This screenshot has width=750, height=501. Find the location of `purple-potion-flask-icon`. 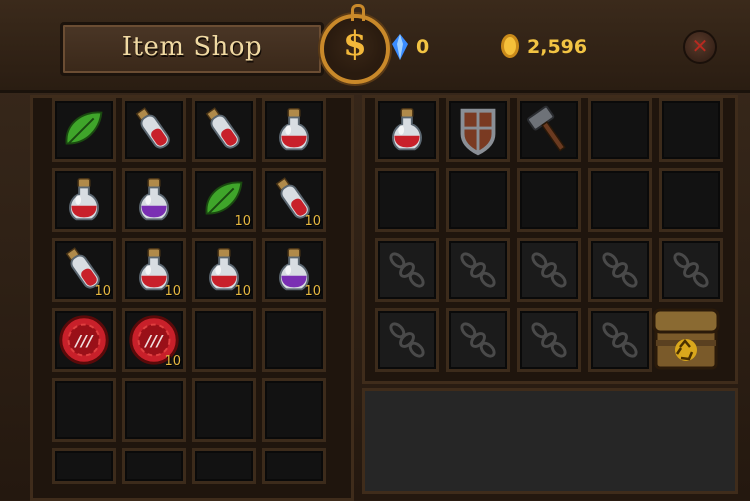

purple-potion-flask-icon is located at coordinates (154, 199).